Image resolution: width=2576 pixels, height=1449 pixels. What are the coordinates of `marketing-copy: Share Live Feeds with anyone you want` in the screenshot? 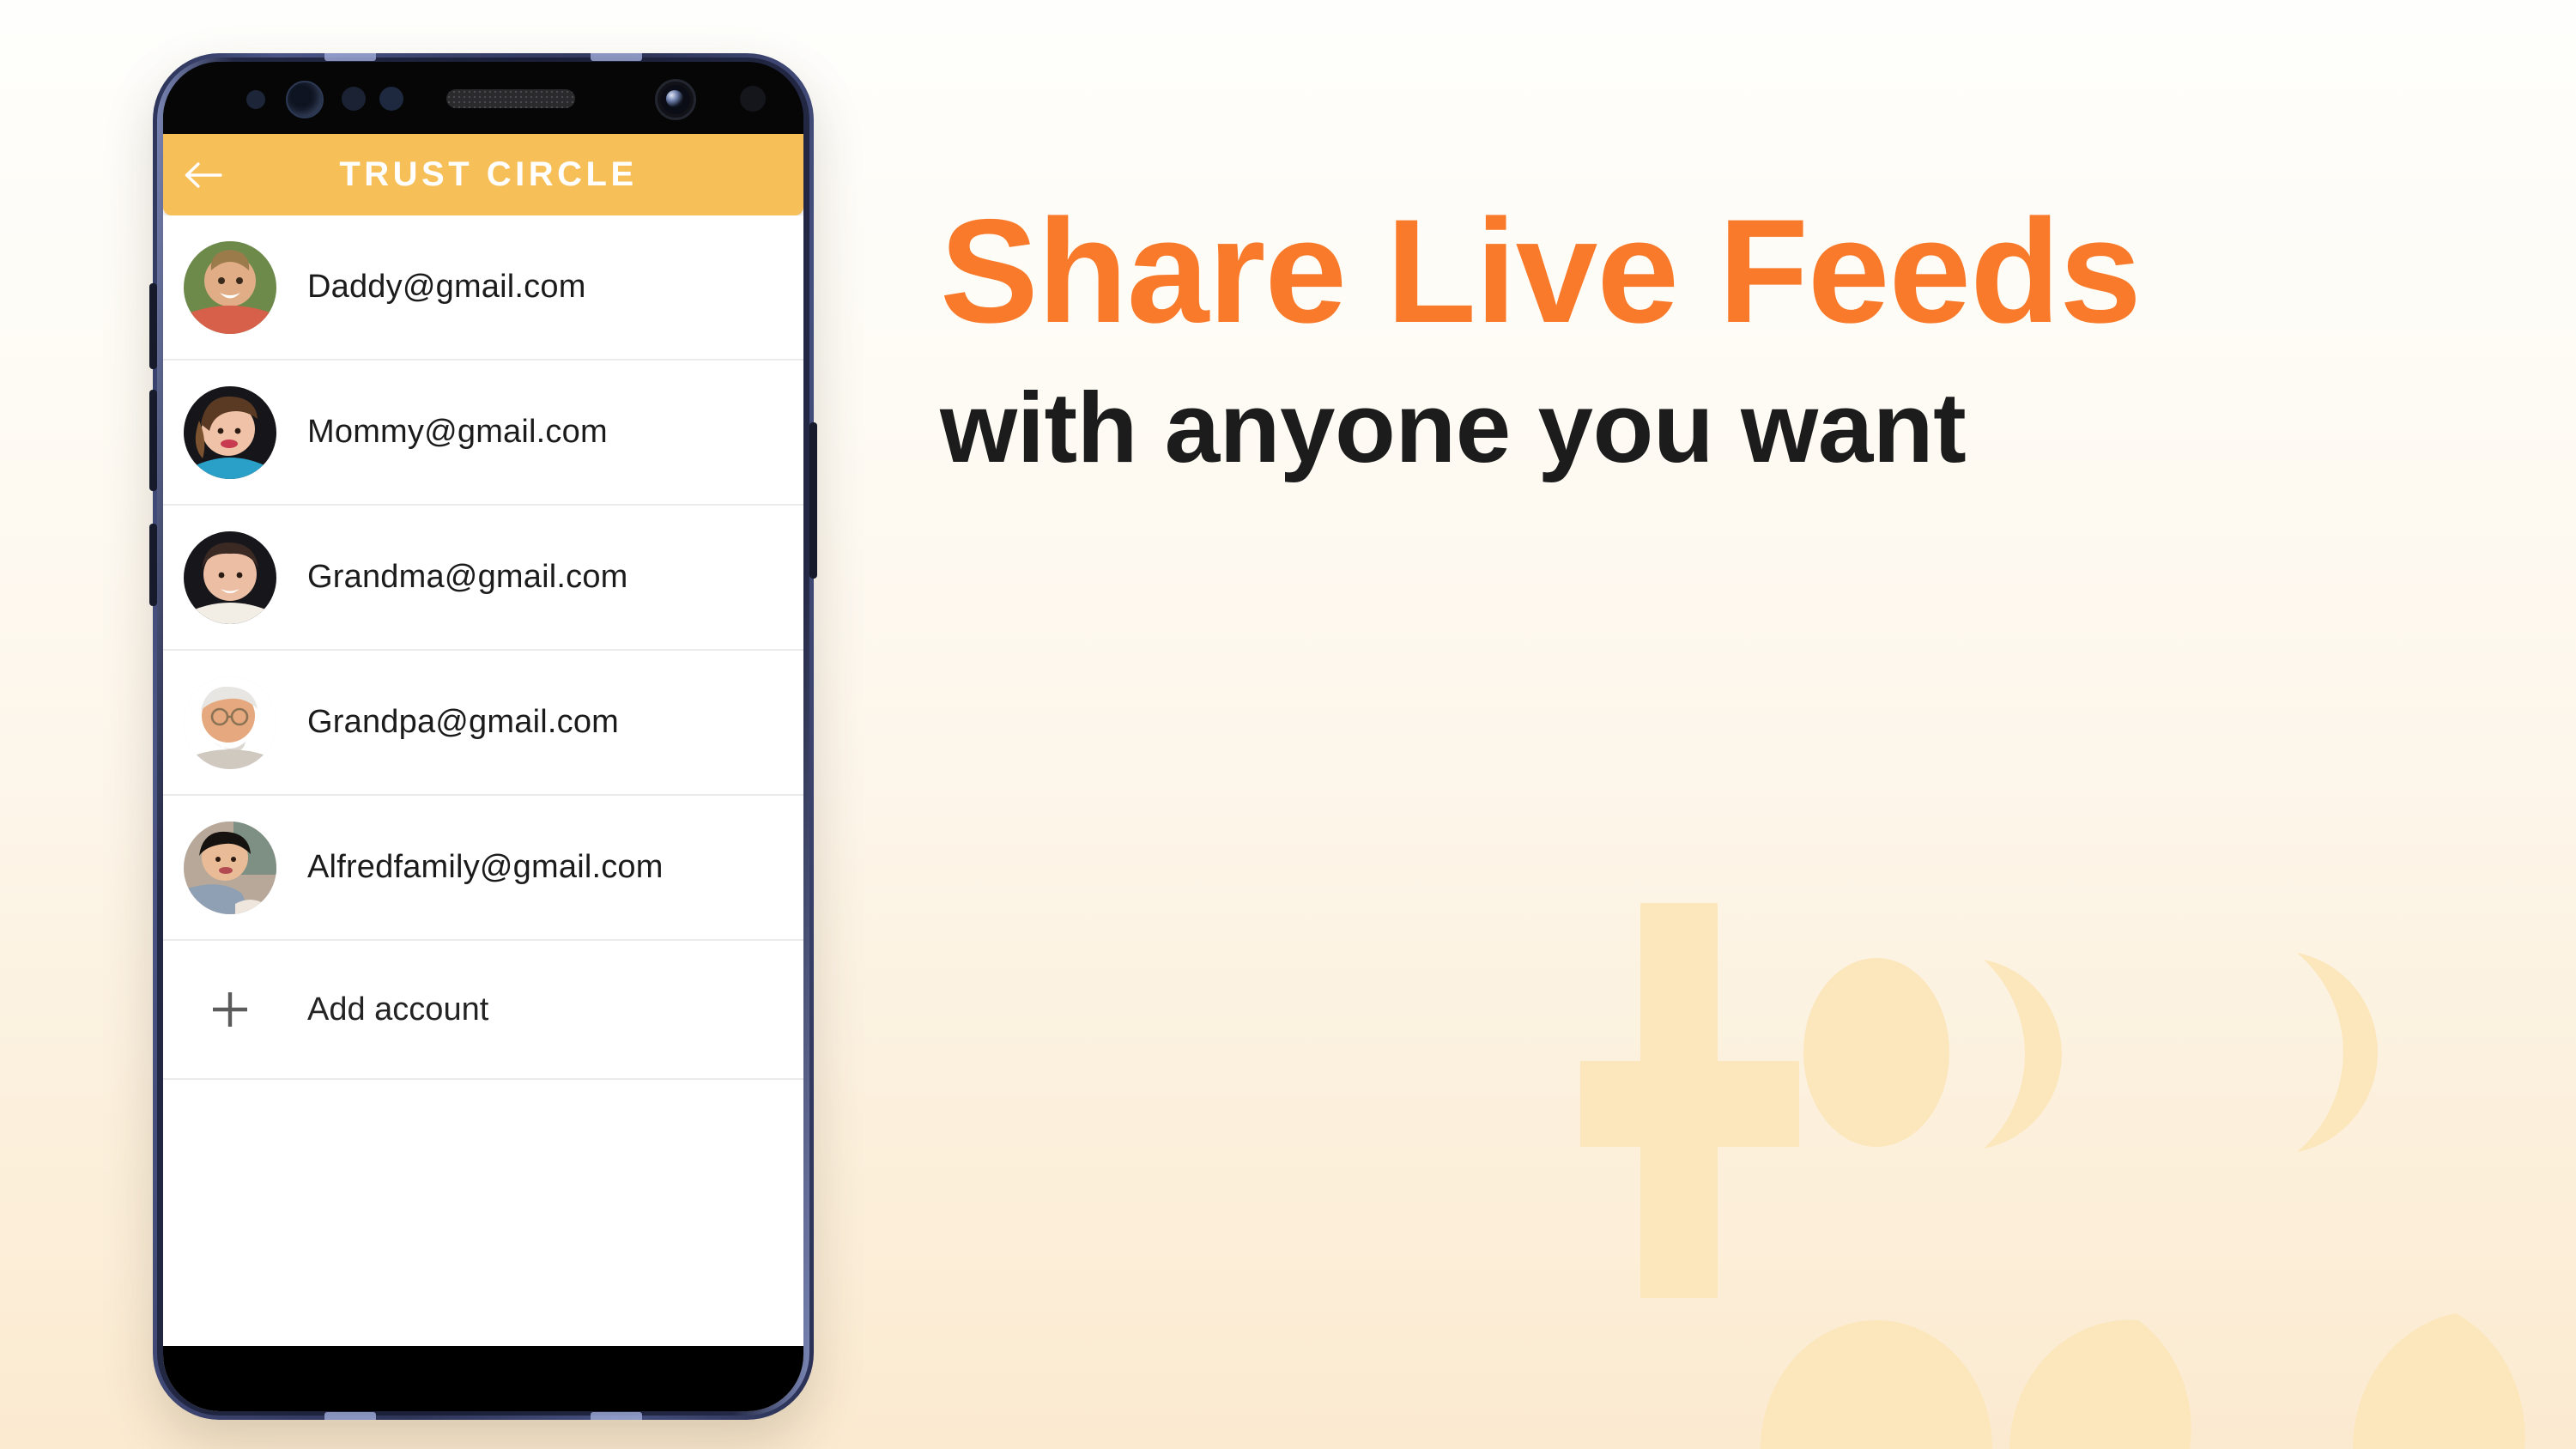 It's located at (1695, 337).